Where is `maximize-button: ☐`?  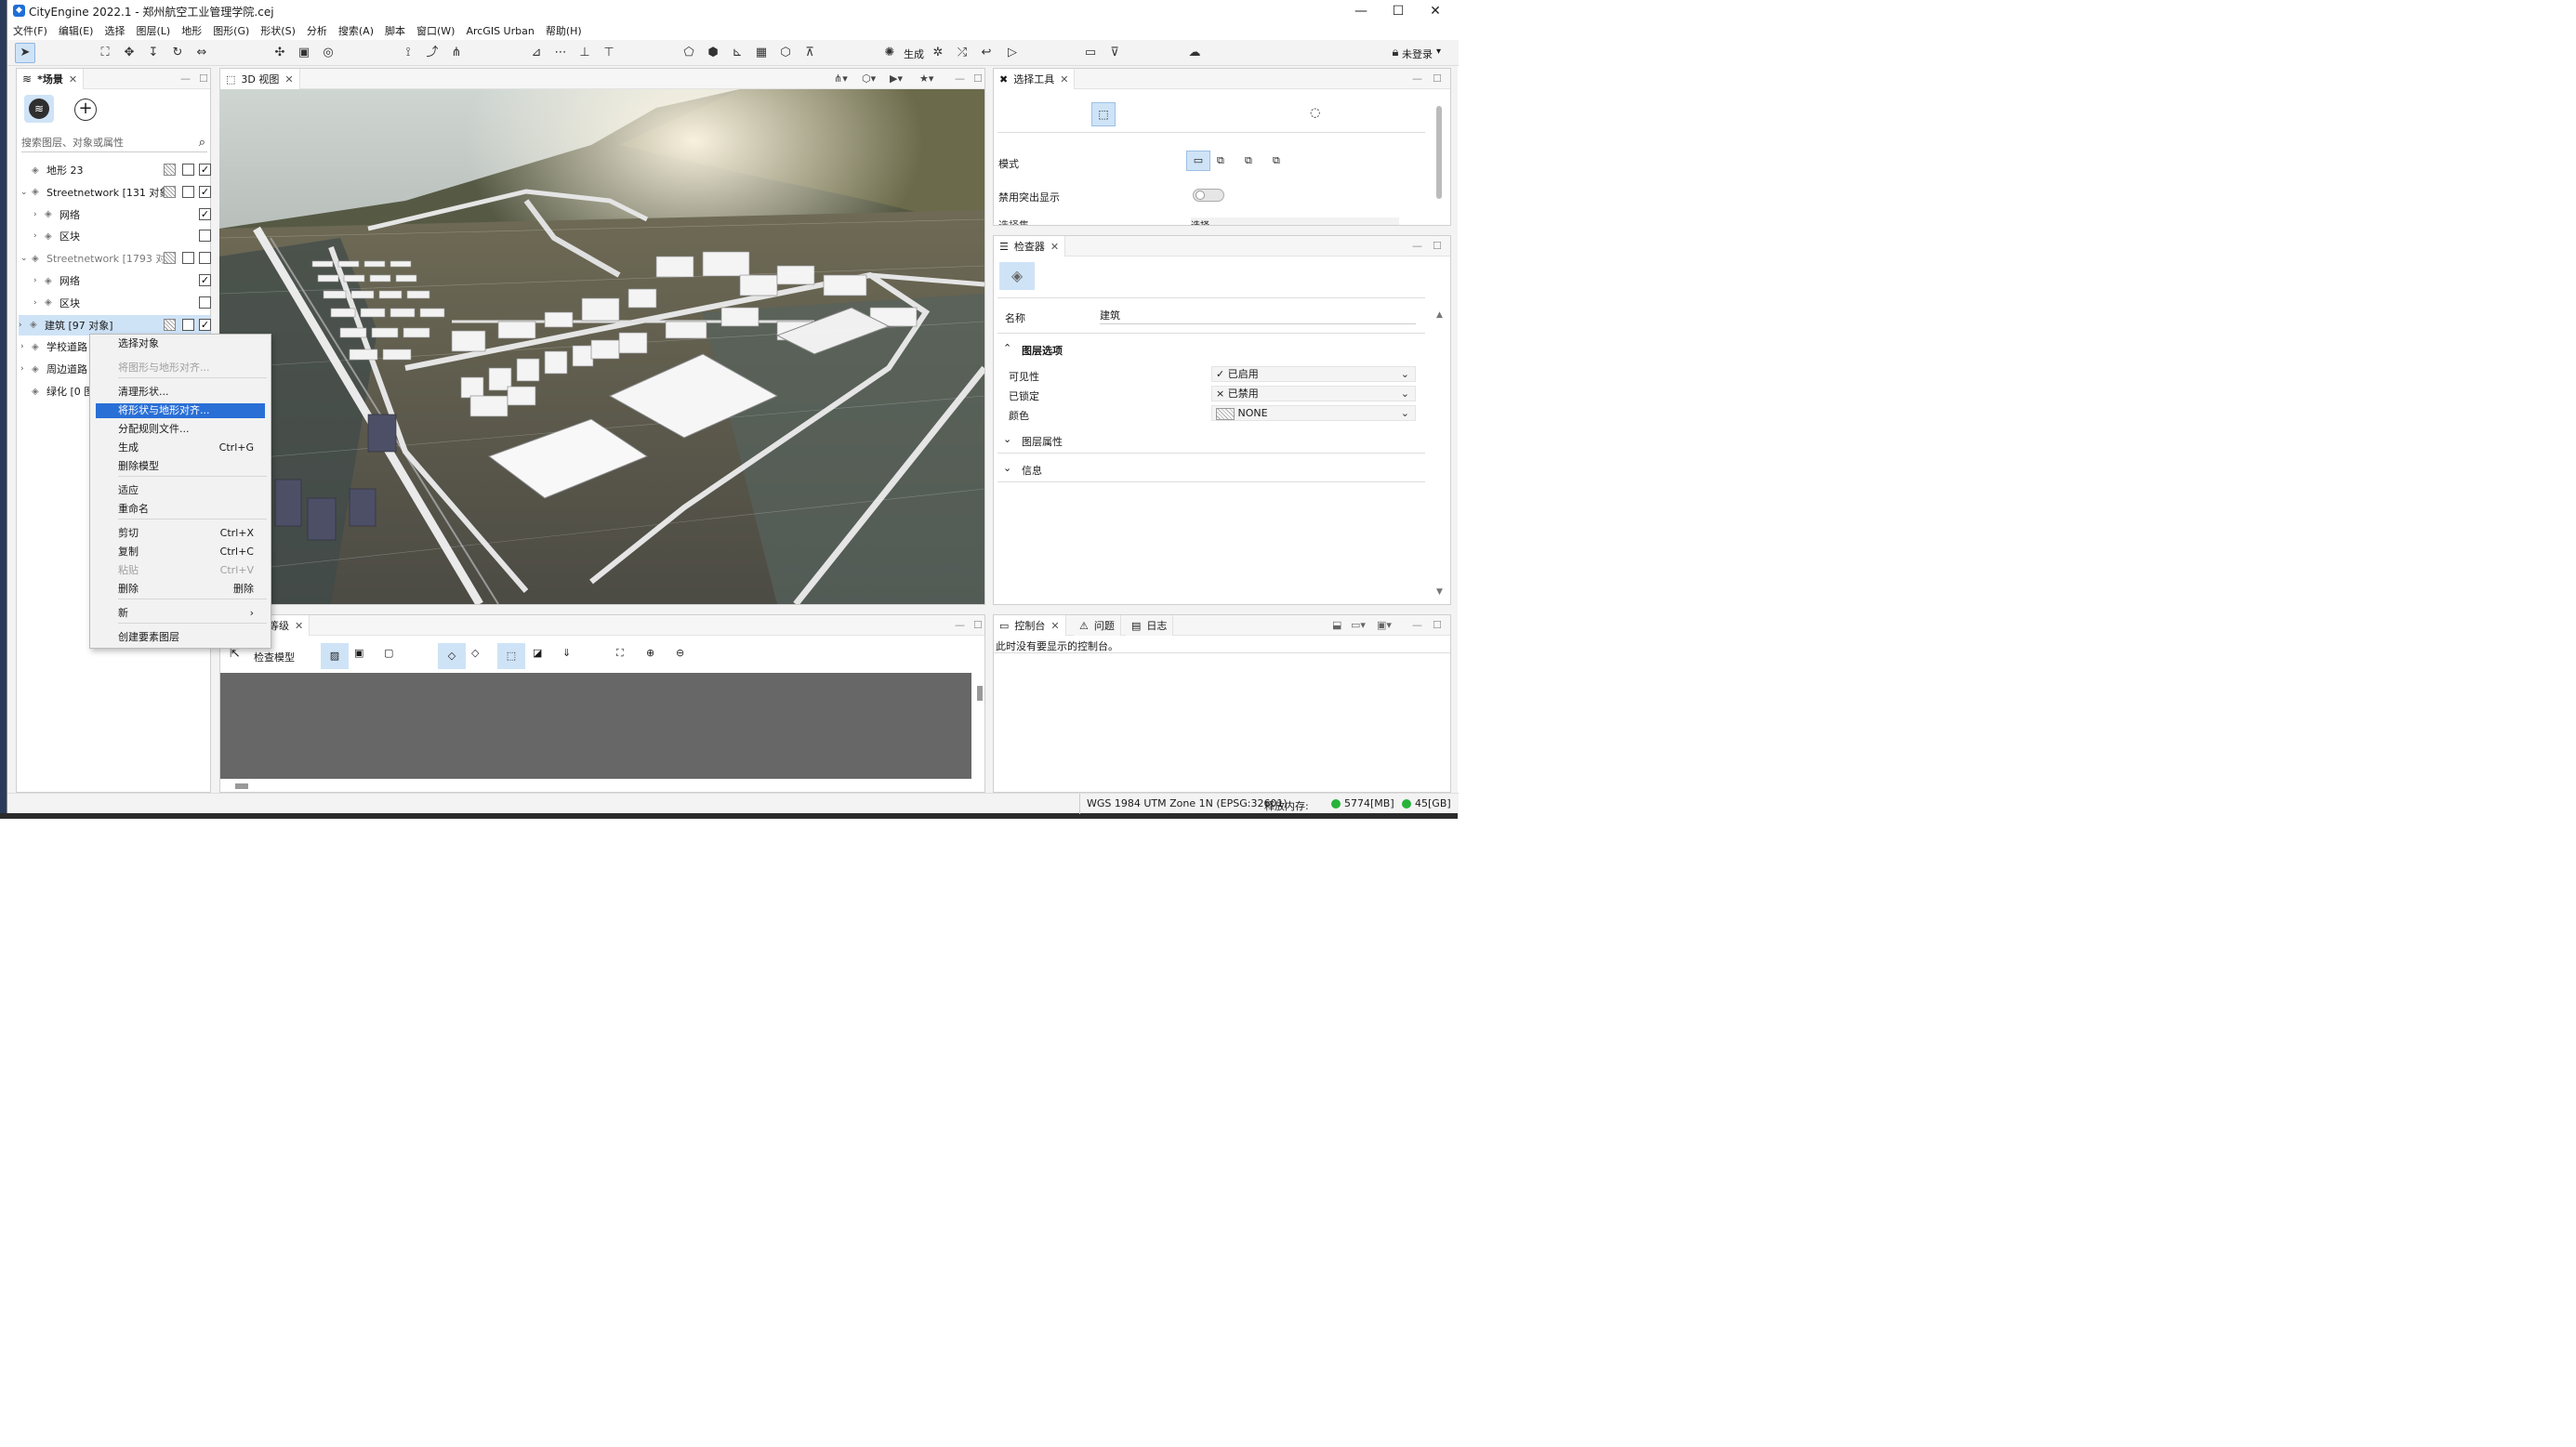
maximize-button: ☐ is located at coordinates (1398, 11).